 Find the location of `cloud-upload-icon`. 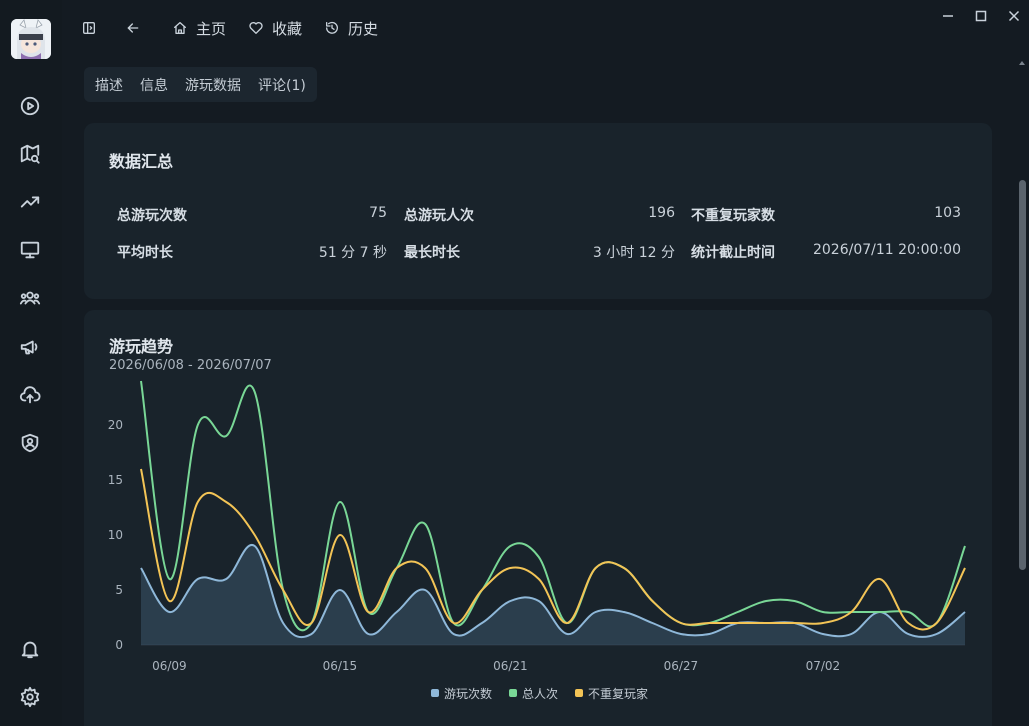

cloud-upload-icon is located at coordinates (30, 395).